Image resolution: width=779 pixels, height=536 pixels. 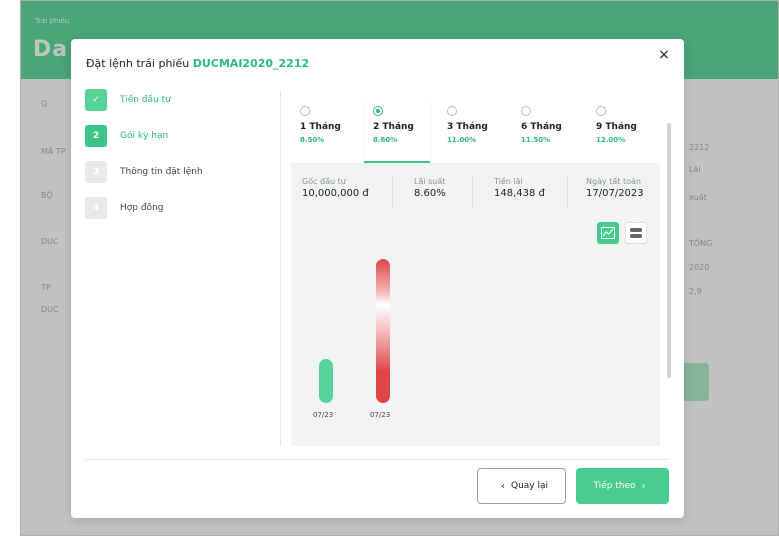 I want to click on modal-title: Đặt lệnh trái phiếu DUCMAI2020_2212, so click(x=197, y=63).